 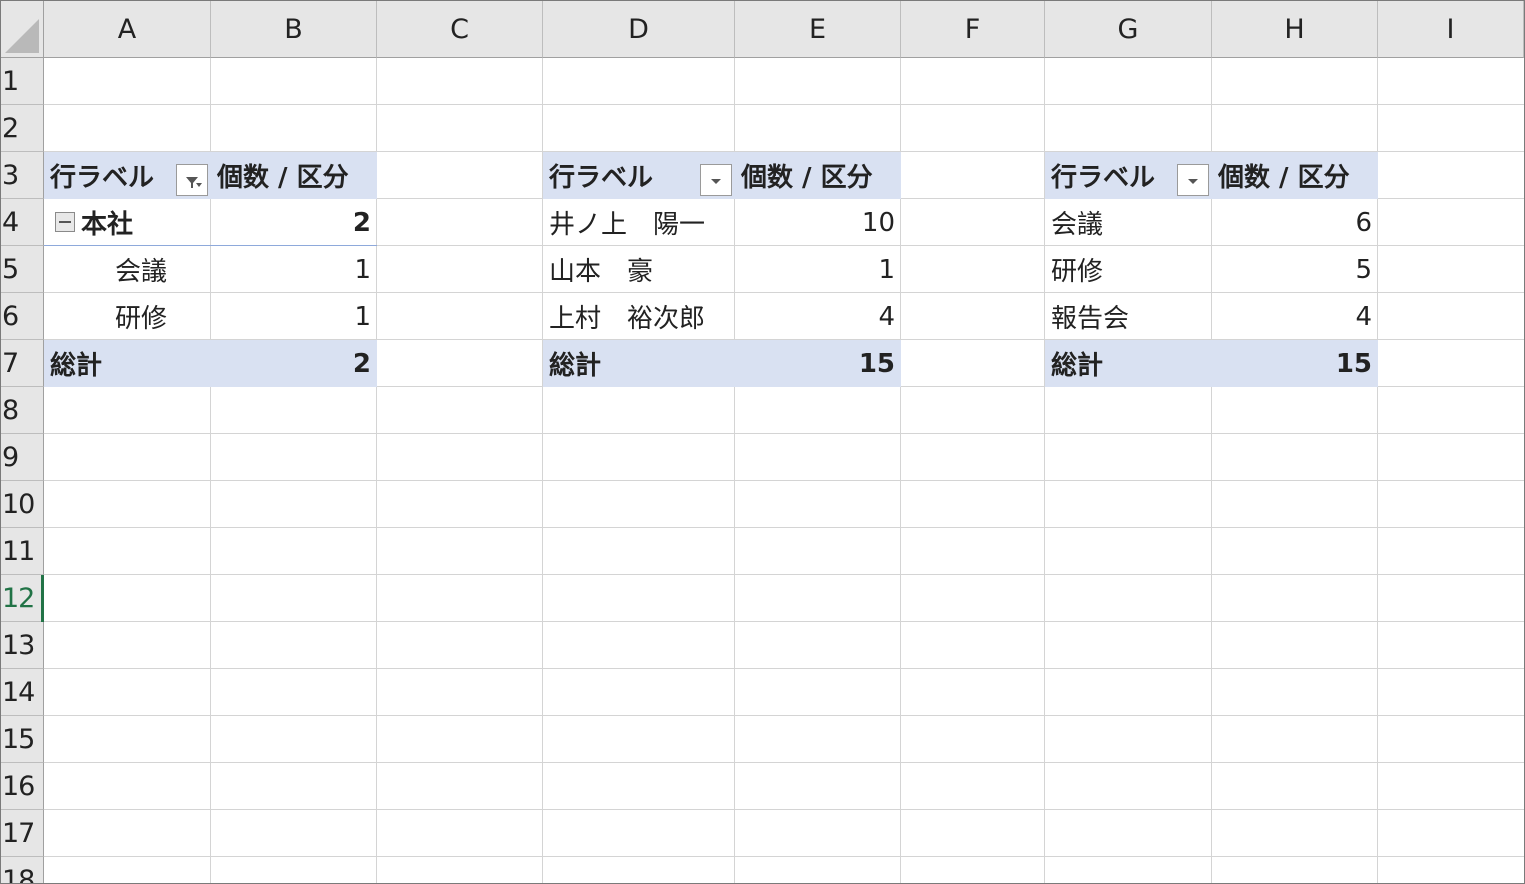 What do you see at coordinates (22, 363) in the screenshot?
I see `row-header-7: 7` at bounding box center [22, 363].